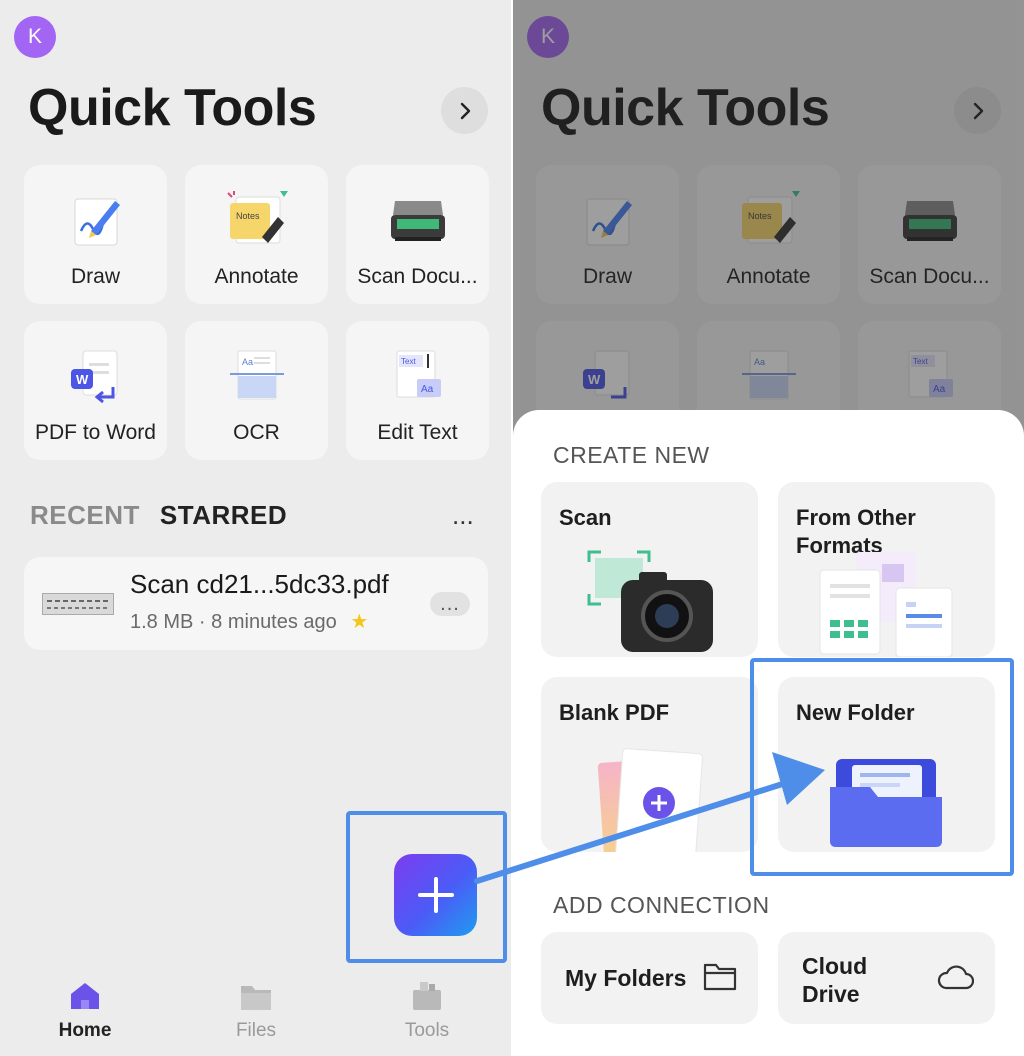 This screenshot has height=1056, width=1024. What do you see at coordinates (35, 37) in the screenshot?
I see `avatar: K` at bounding box center [35, 37].